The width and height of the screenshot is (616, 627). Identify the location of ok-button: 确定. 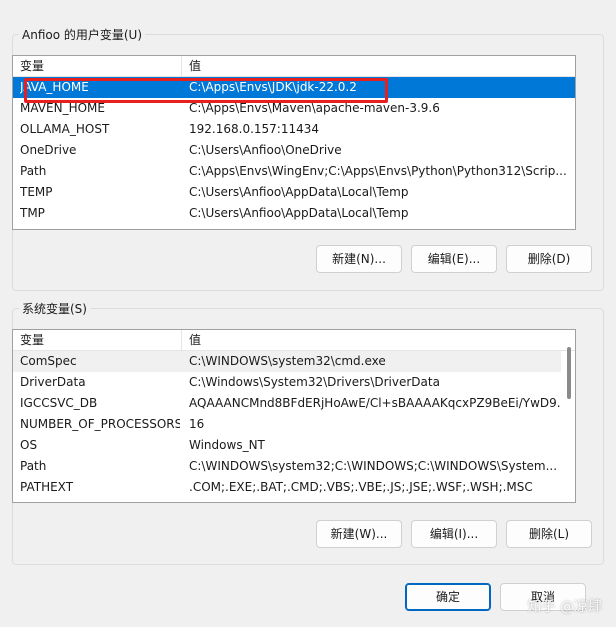
(448, 597).